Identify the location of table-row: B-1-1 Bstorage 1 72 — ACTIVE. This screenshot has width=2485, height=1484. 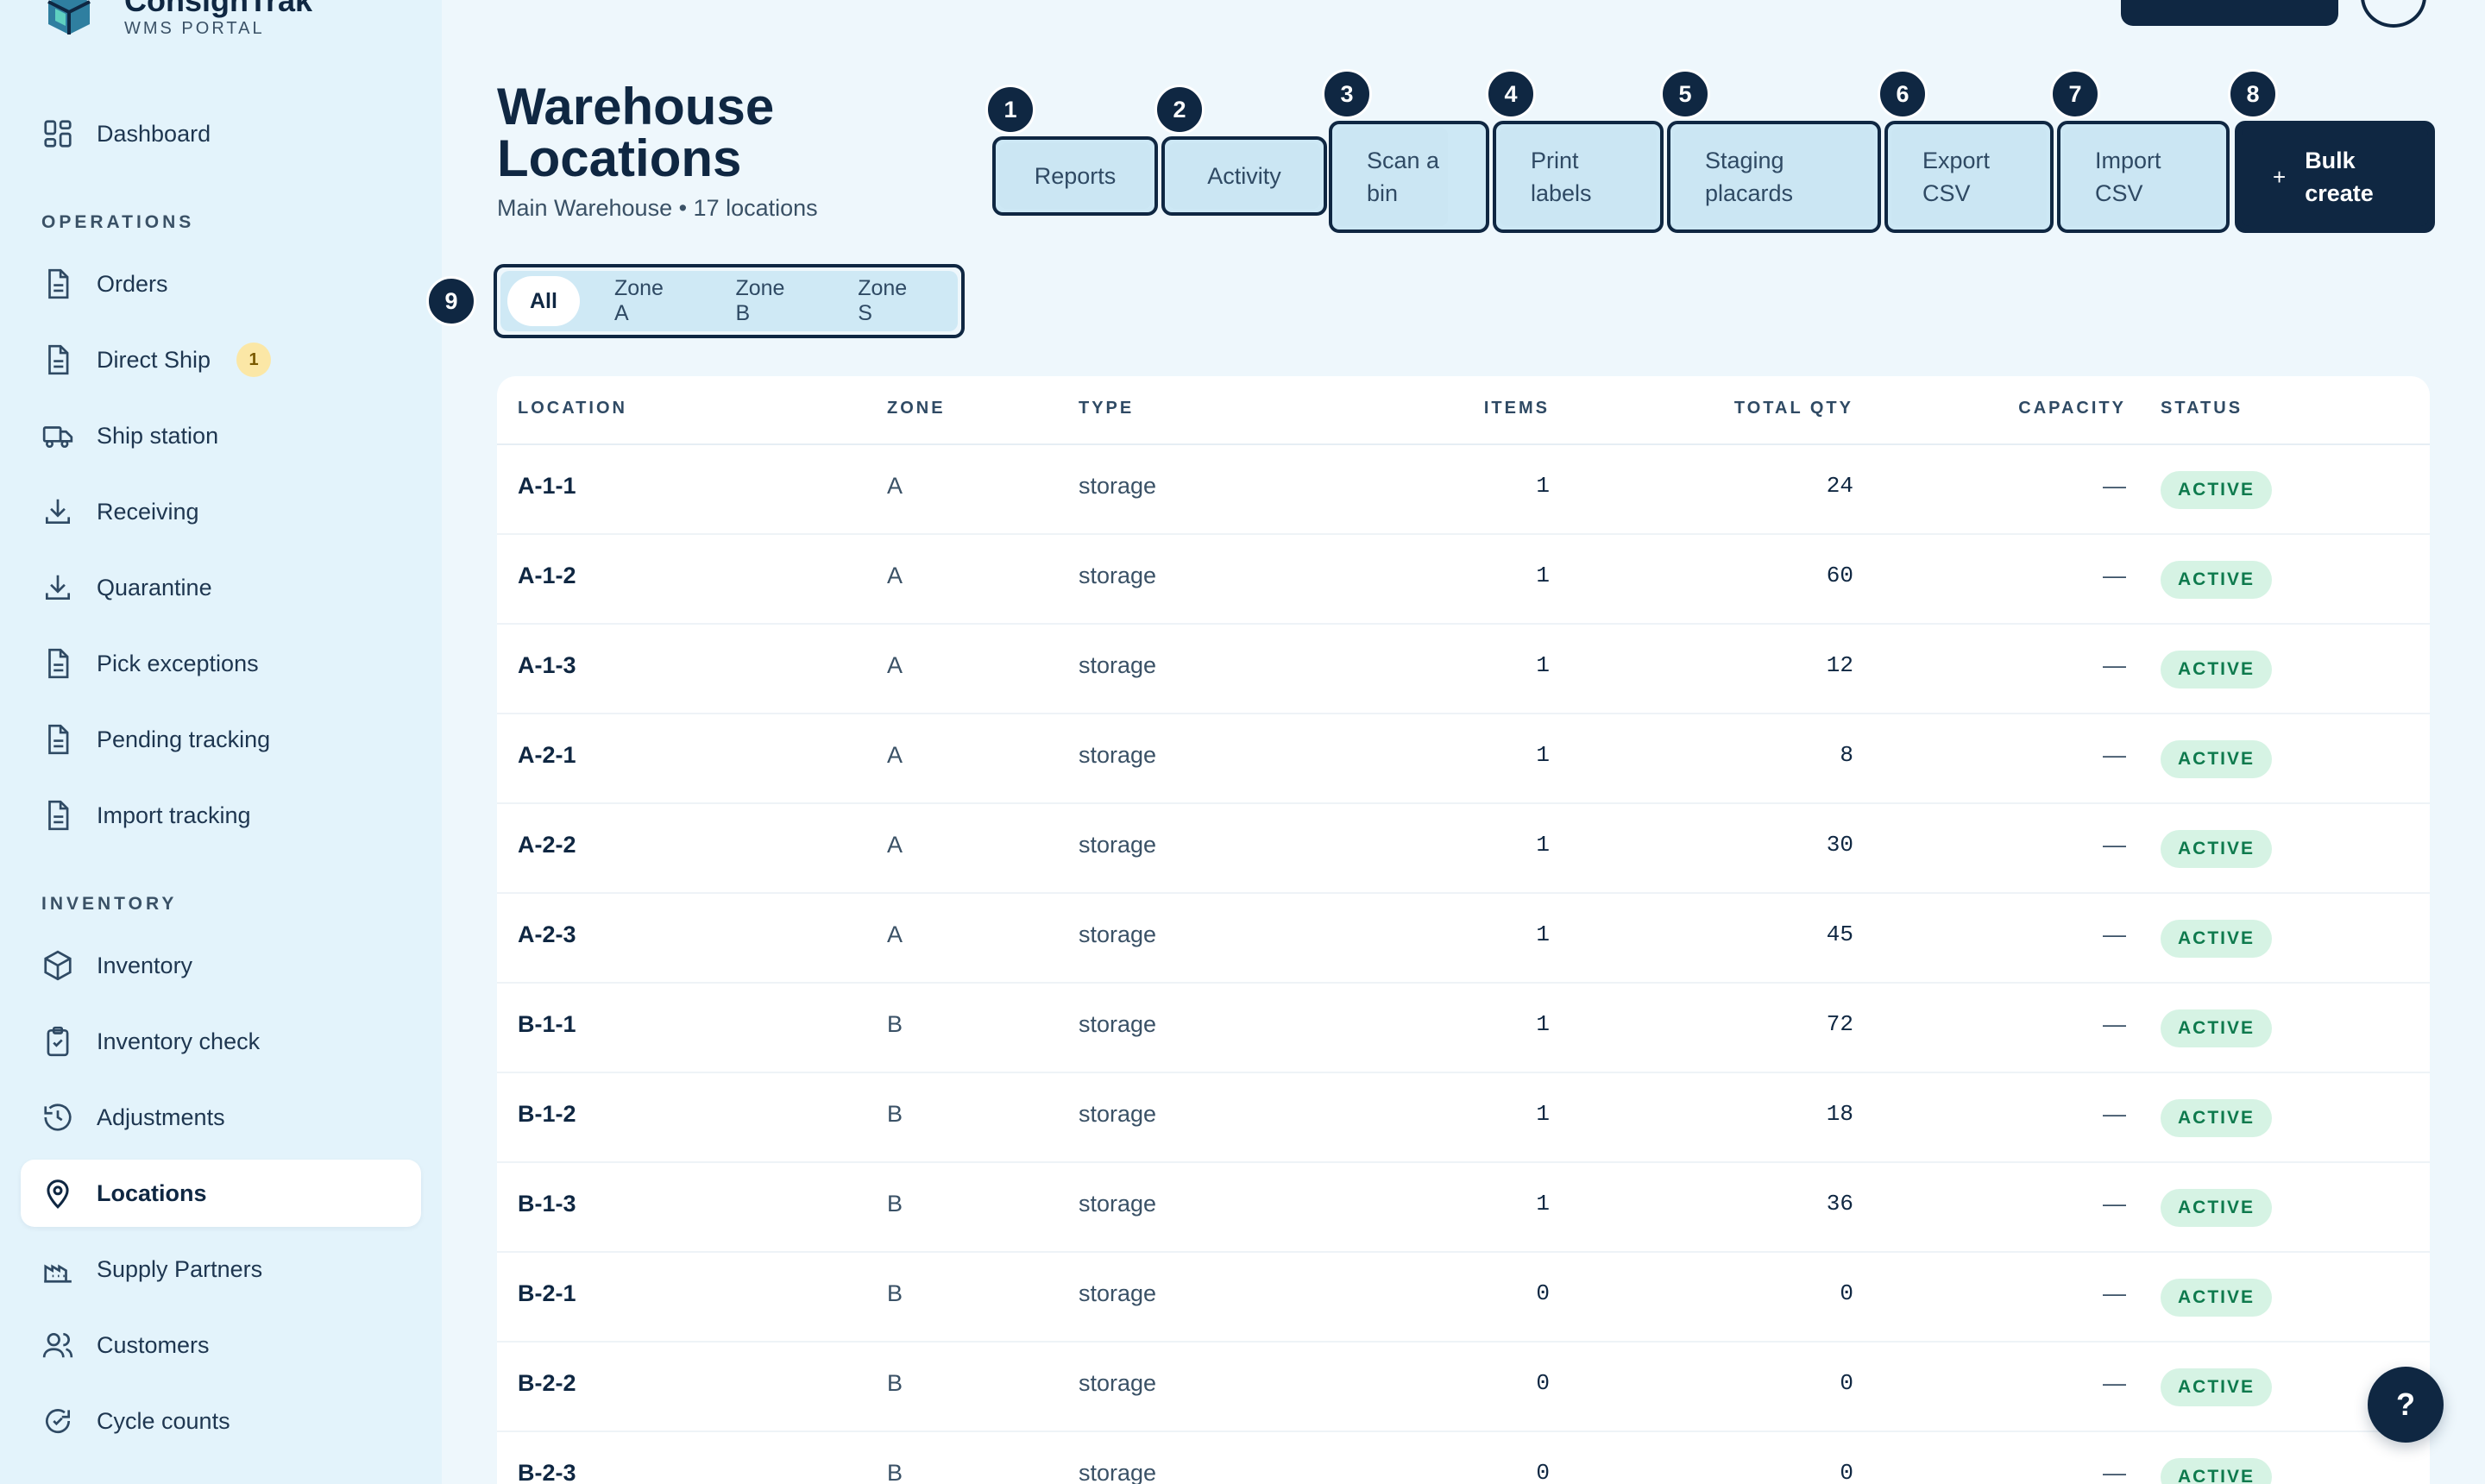
(1463, 1028).